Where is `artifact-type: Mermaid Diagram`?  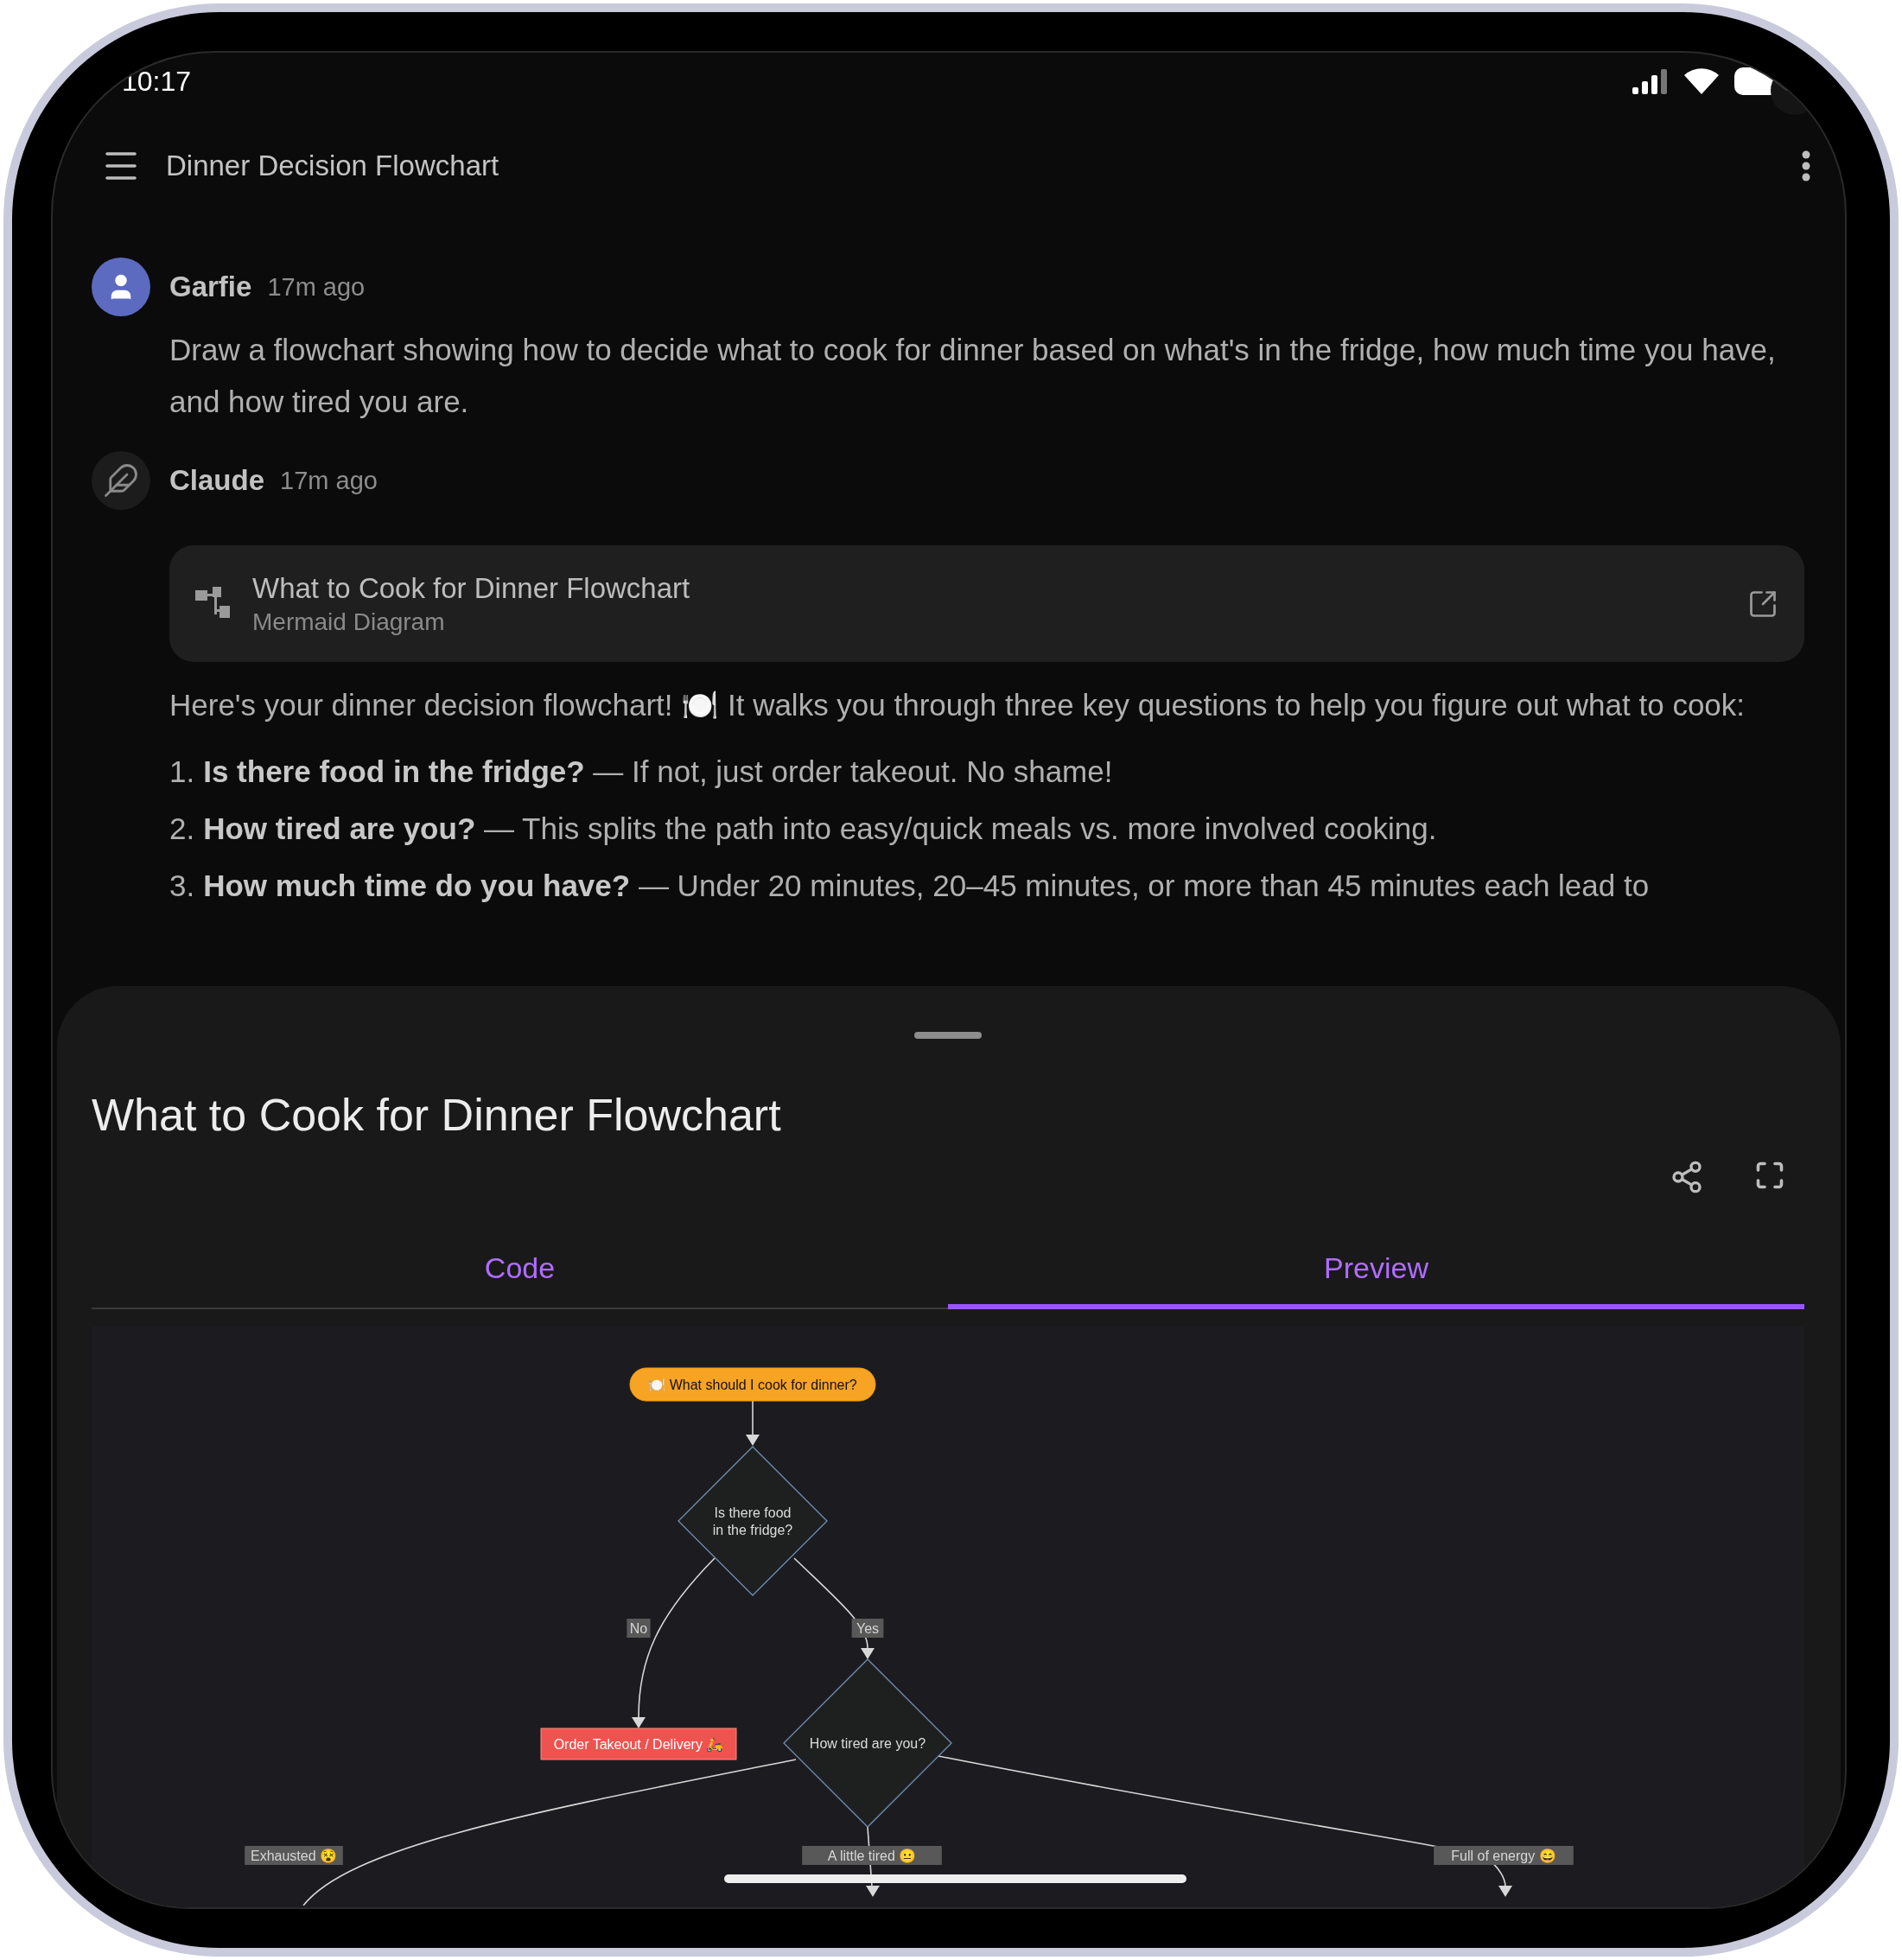
artifact-type: Mermaid Diagram is located at coordinates (349, 622).